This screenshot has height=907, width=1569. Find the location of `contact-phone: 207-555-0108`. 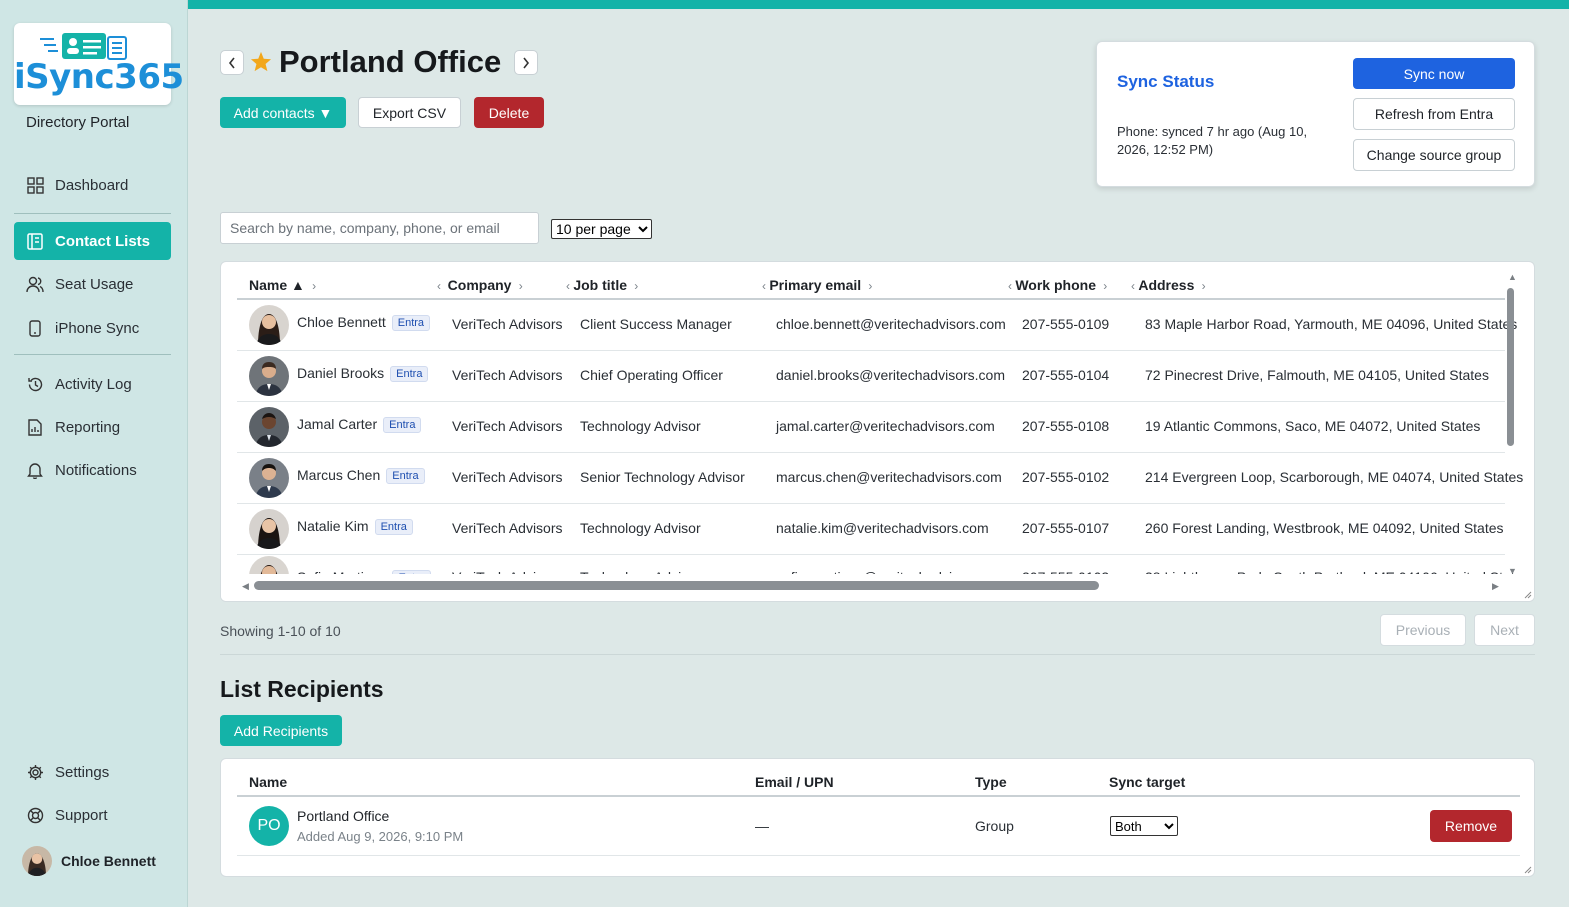

contact-phone: 207-555-0108 is located at coordinates (1065, 426).